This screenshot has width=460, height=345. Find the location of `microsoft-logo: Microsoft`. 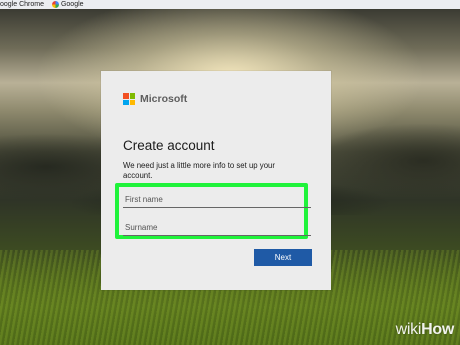

microsoft-logo: Microsoft is located at coordinates (155, 99).